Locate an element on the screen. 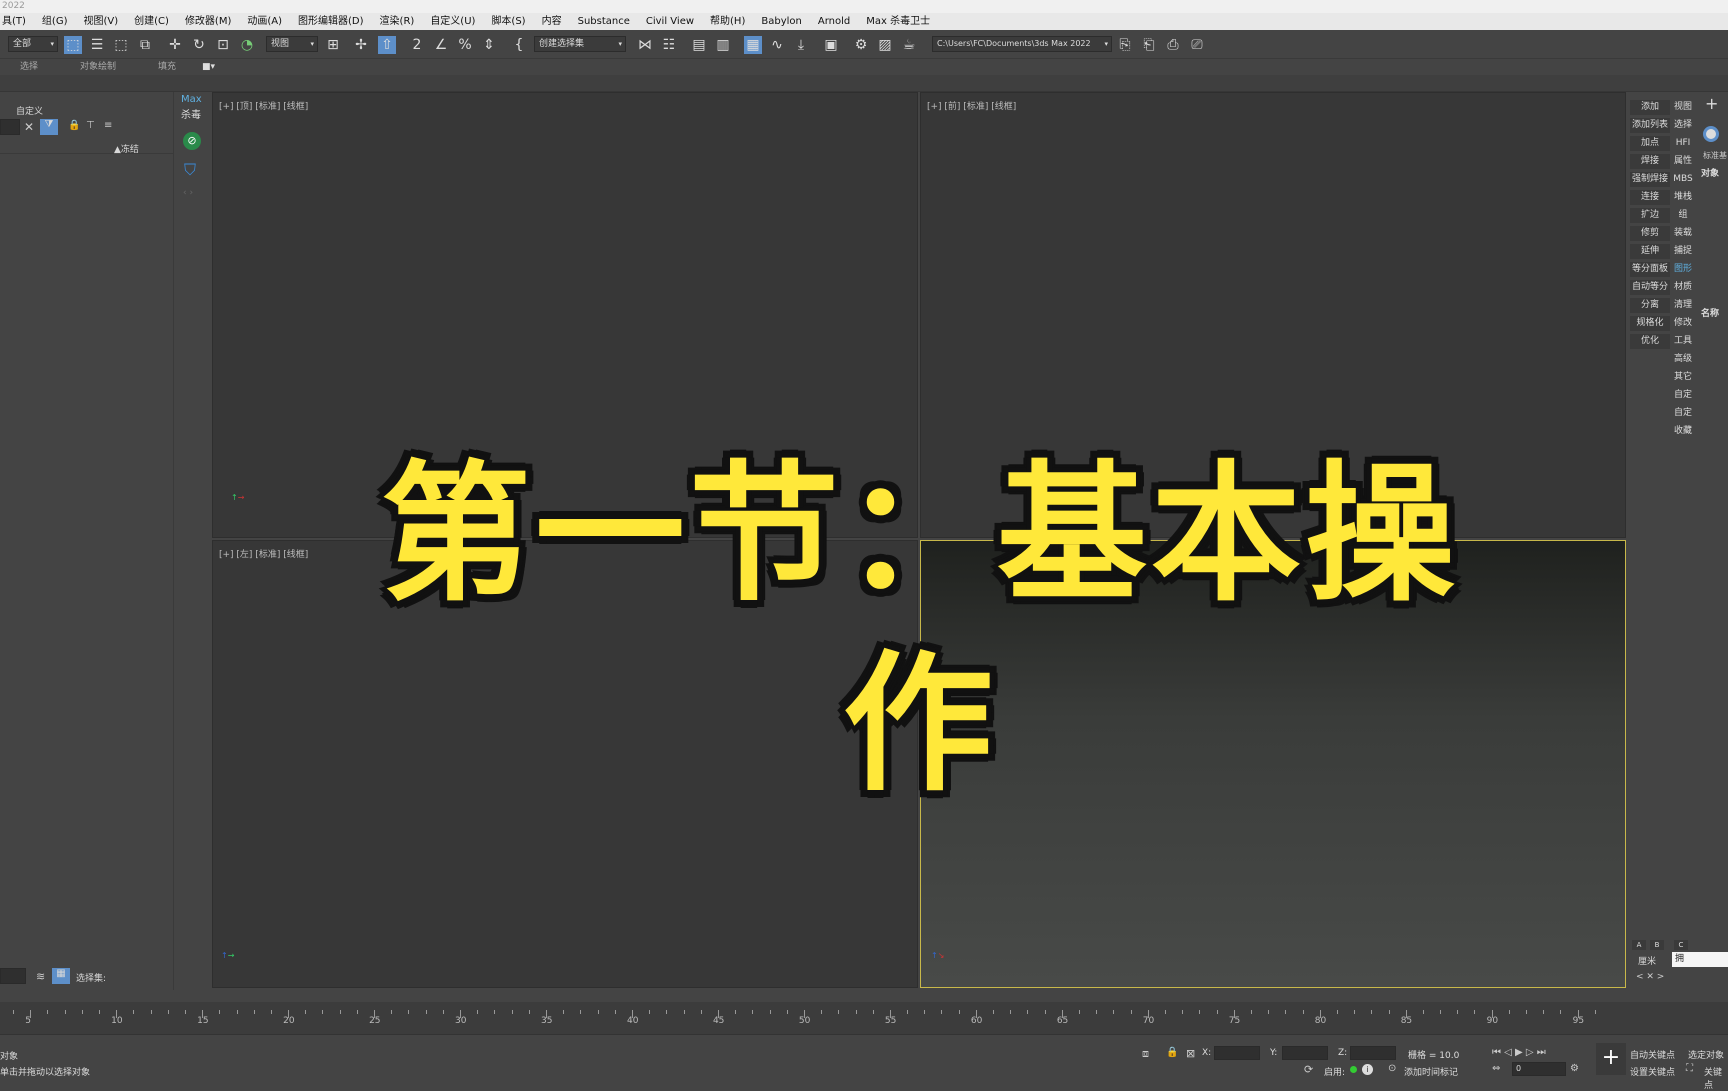 The height and width of the screenshot is (1091, 1728). add-time-tag: 添加时间标记 is located at coordinates (1431, 1071).